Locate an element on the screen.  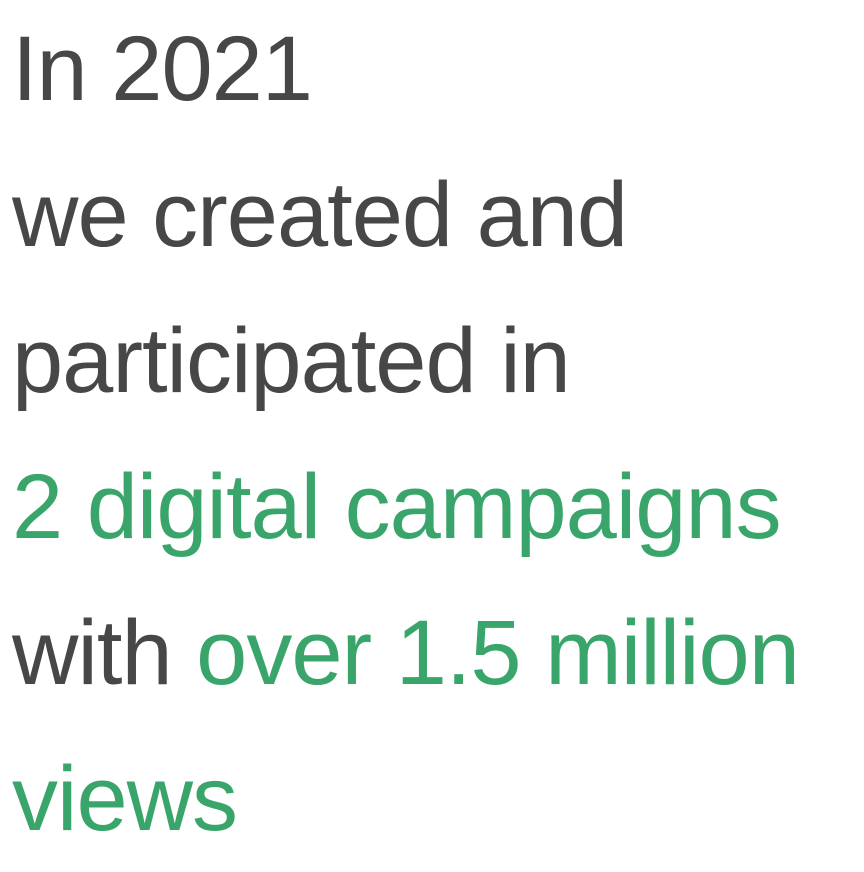
campaign-count-highlight: 2 digital campaigns is located at coordinates (397, 507).